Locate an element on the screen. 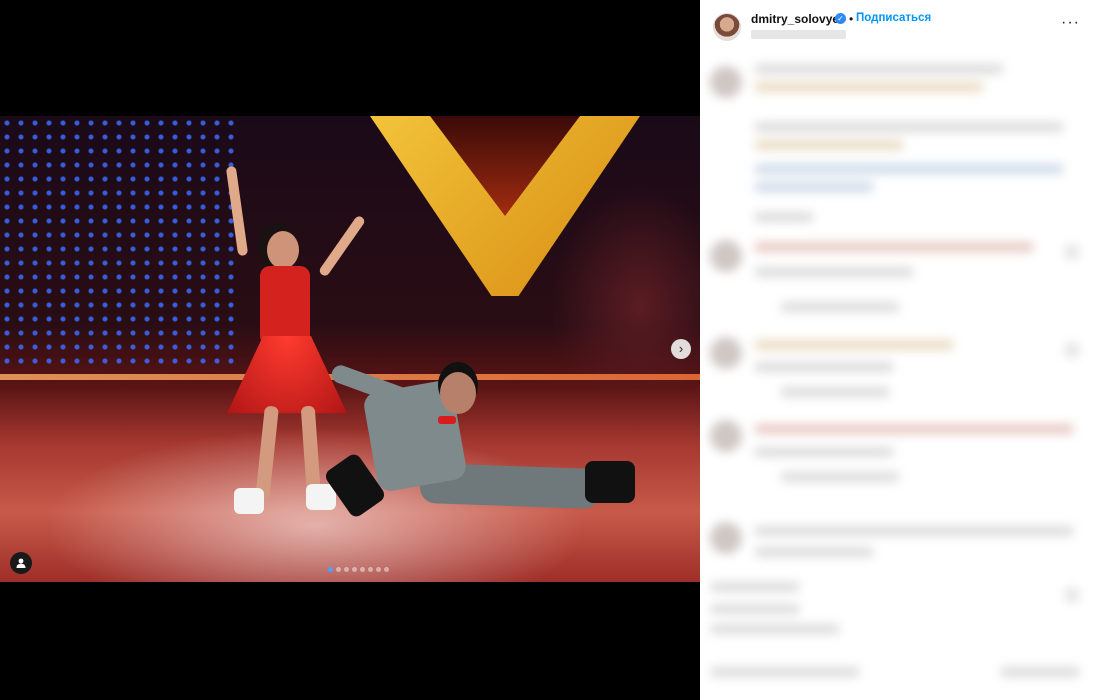 The height and width of the screenshot is (700, 1094). username-link: dmitry_solovyev is located at coordinates (798, 19).